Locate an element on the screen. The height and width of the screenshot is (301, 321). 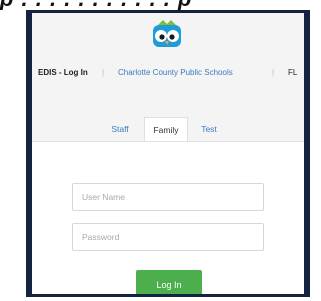
login-button: Log In is located at coordinates (169, 282).